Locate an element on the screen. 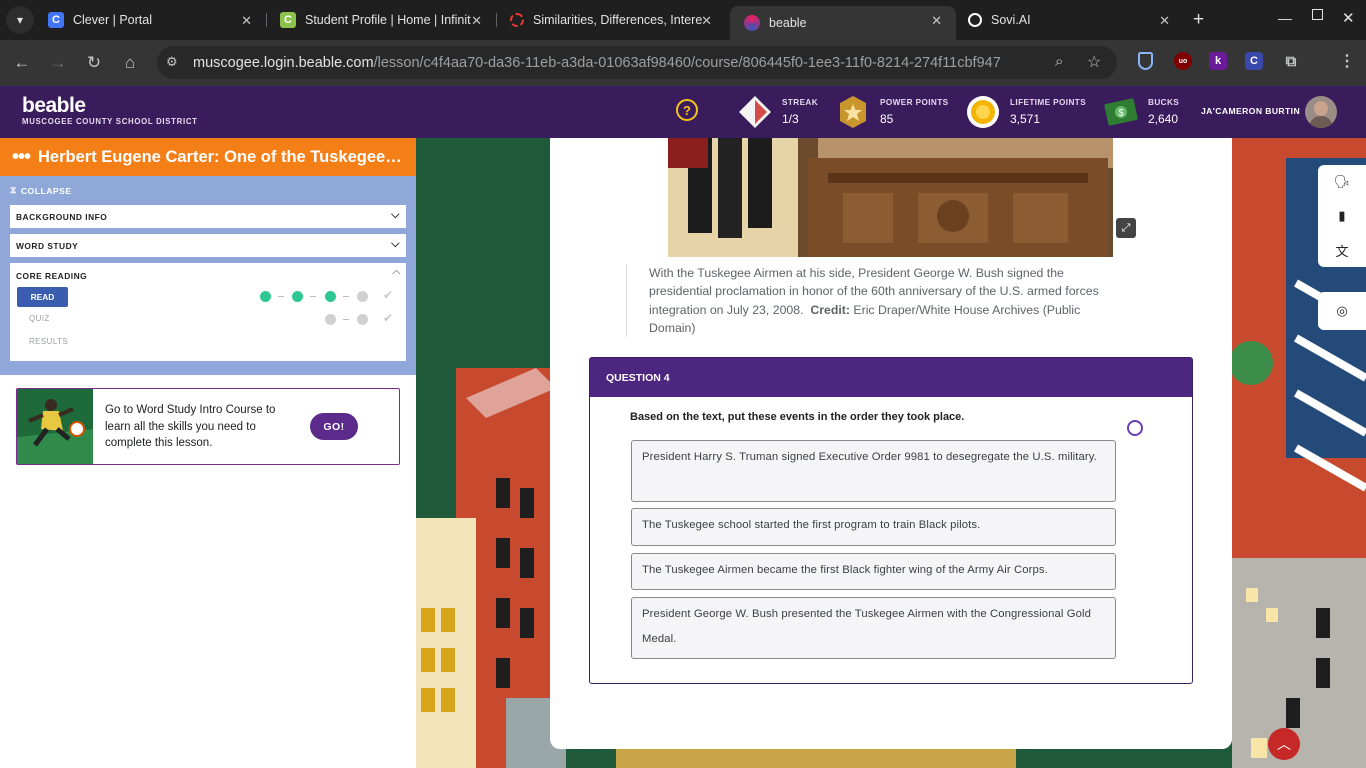  sovi-favicon-icon is located at coordinates (975, 20).